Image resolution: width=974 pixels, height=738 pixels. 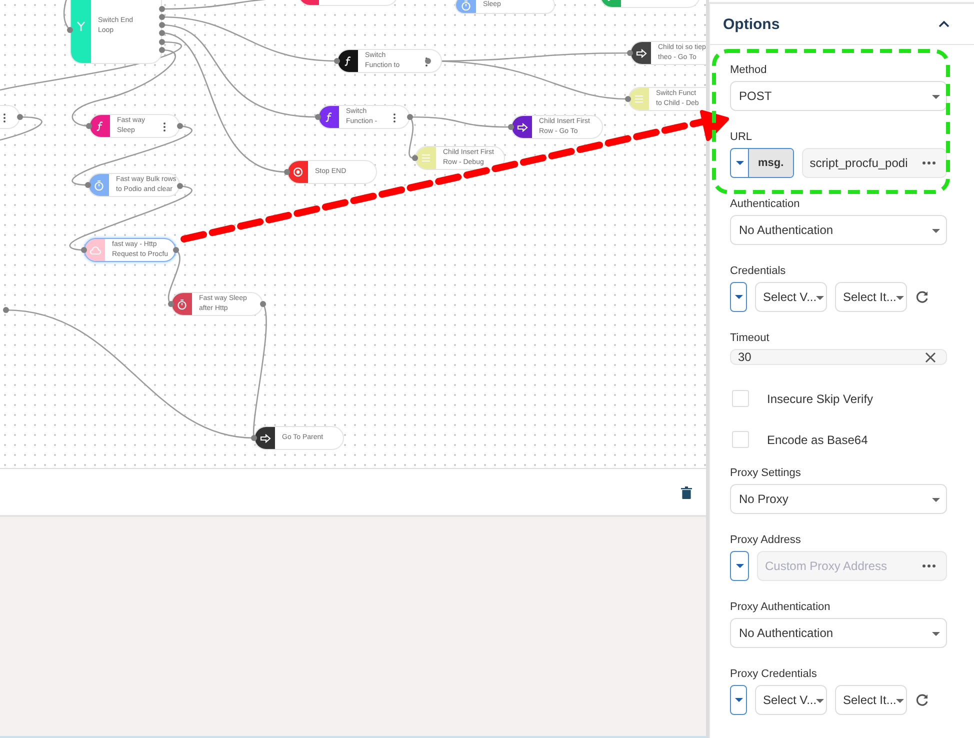 What do you see at coordinates (21, 128) in the screenshot?
I see `connector-line` at bounding box center [21, 128].